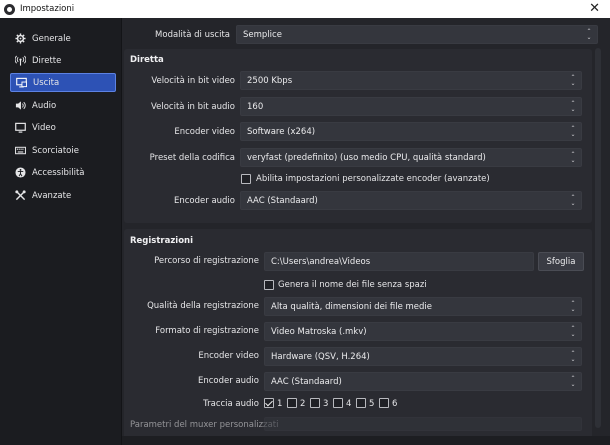 The image size is (610, 445). What do you see at coordinates (417, 34) in the screenshot?
I see `output-mode-select: Semplice ⌃ ⌄` at bounding box center [417, 34].